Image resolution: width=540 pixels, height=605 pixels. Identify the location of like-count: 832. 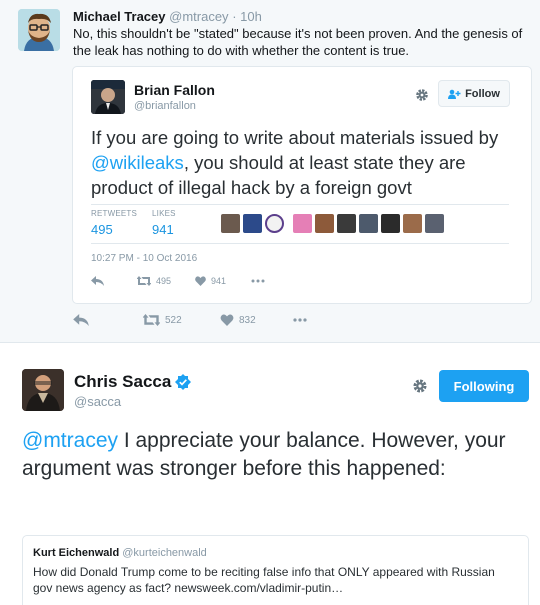
(247, 320).